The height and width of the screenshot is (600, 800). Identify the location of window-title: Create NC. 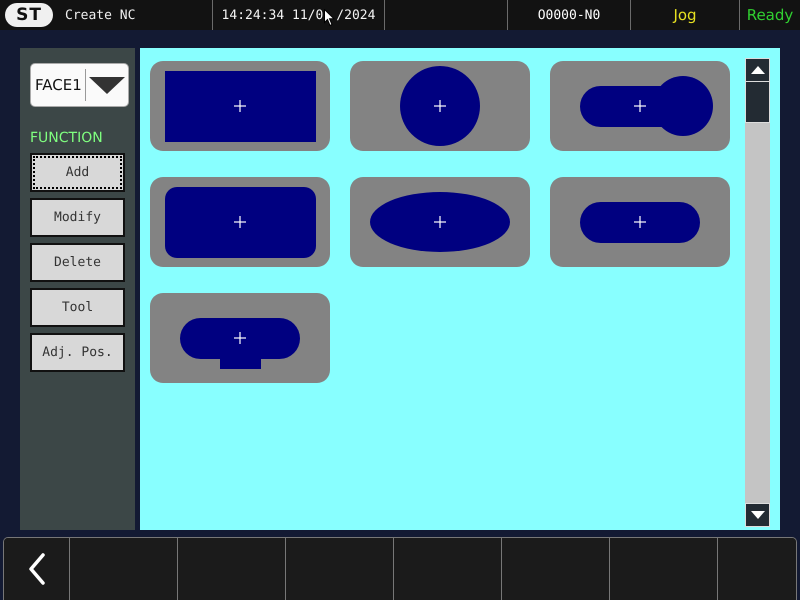
(100, 15).